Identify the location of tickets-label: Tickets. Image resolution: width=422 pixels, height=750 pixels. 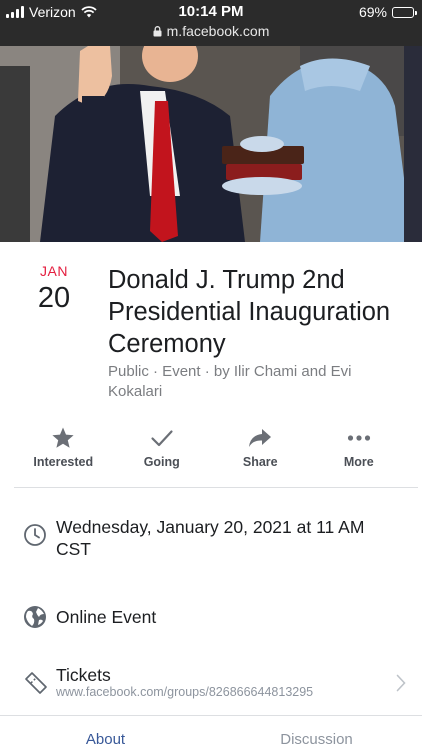
(83, 675).